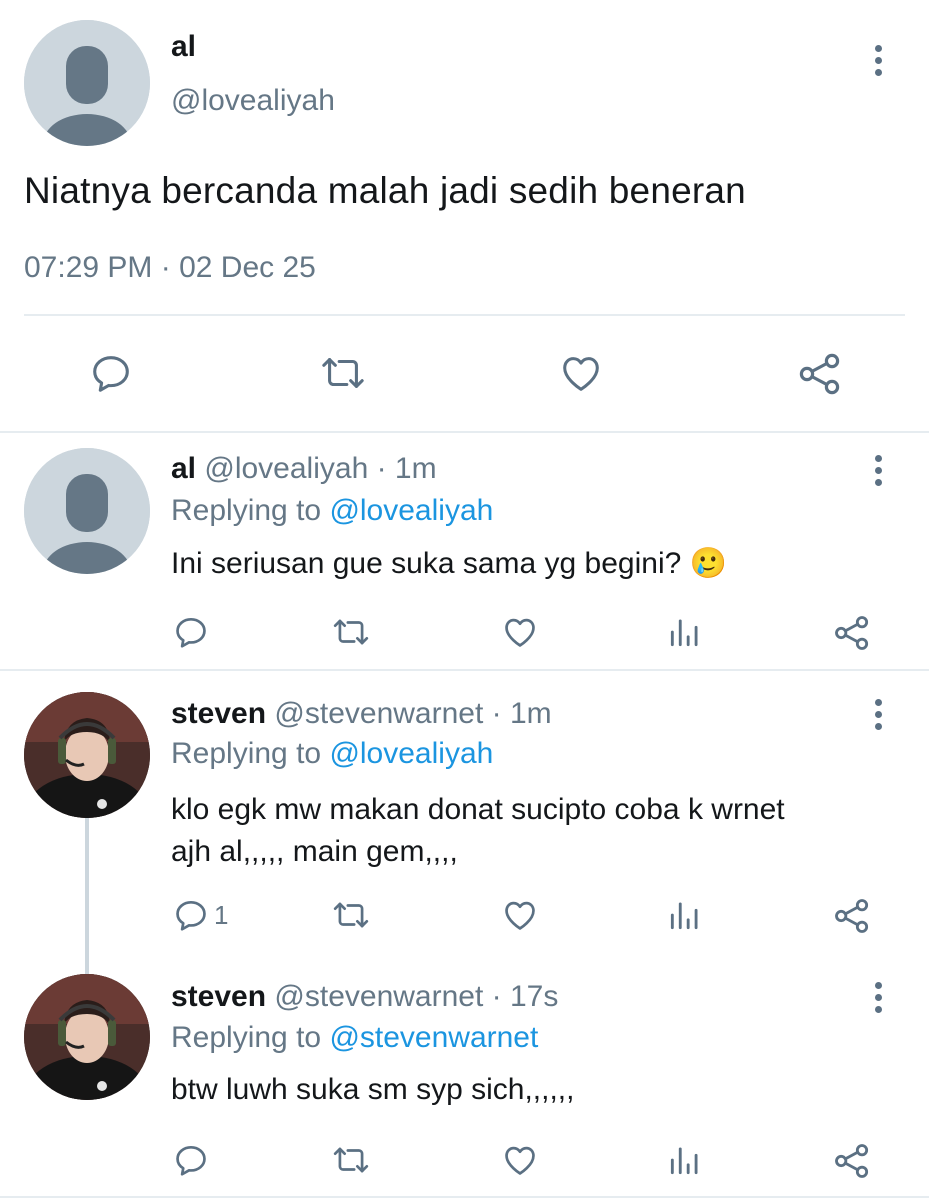 Image resolution: width=929 pixels, height=1200 pixels. I want to click on reply-text: btw luwh suka sm syp sich,,,,,,, so click(373, 1089).